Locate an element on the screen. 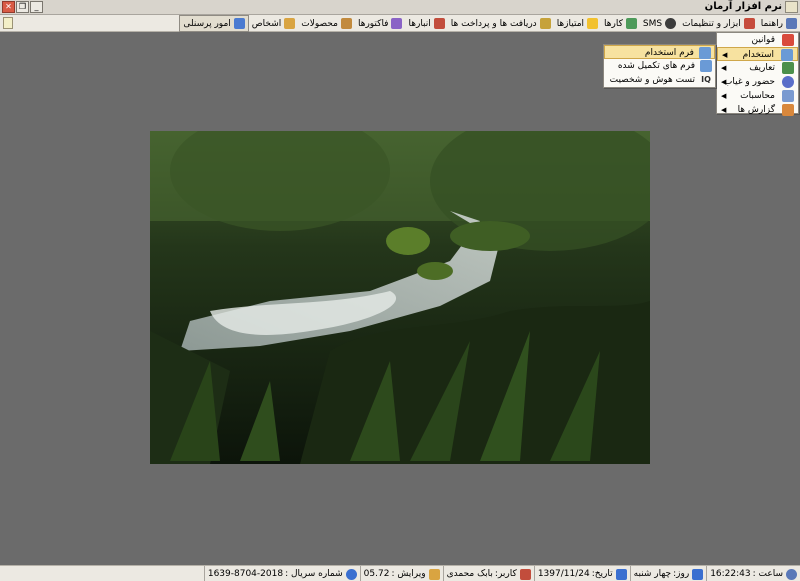 The width and height of the screenshot is (800, 581). submenu-item-iq-test: IQ تست هوش و شخصیت is located at coordinates (659, 80).